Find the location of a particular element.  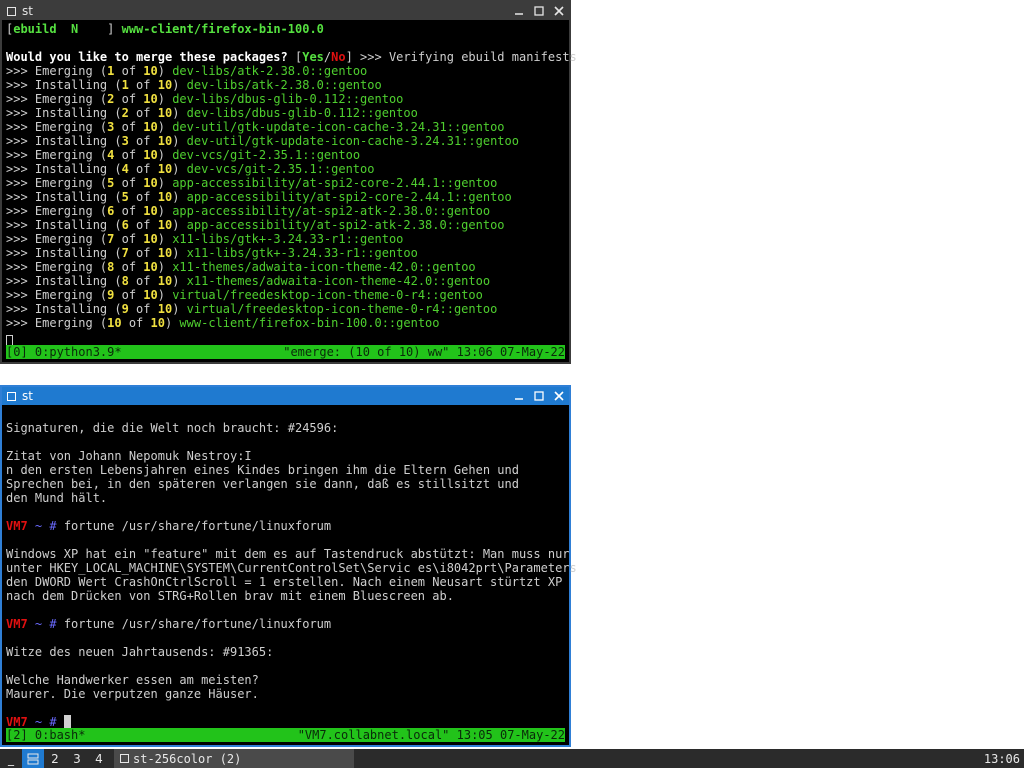

minimize-icon is located at coordinates (519, 399).